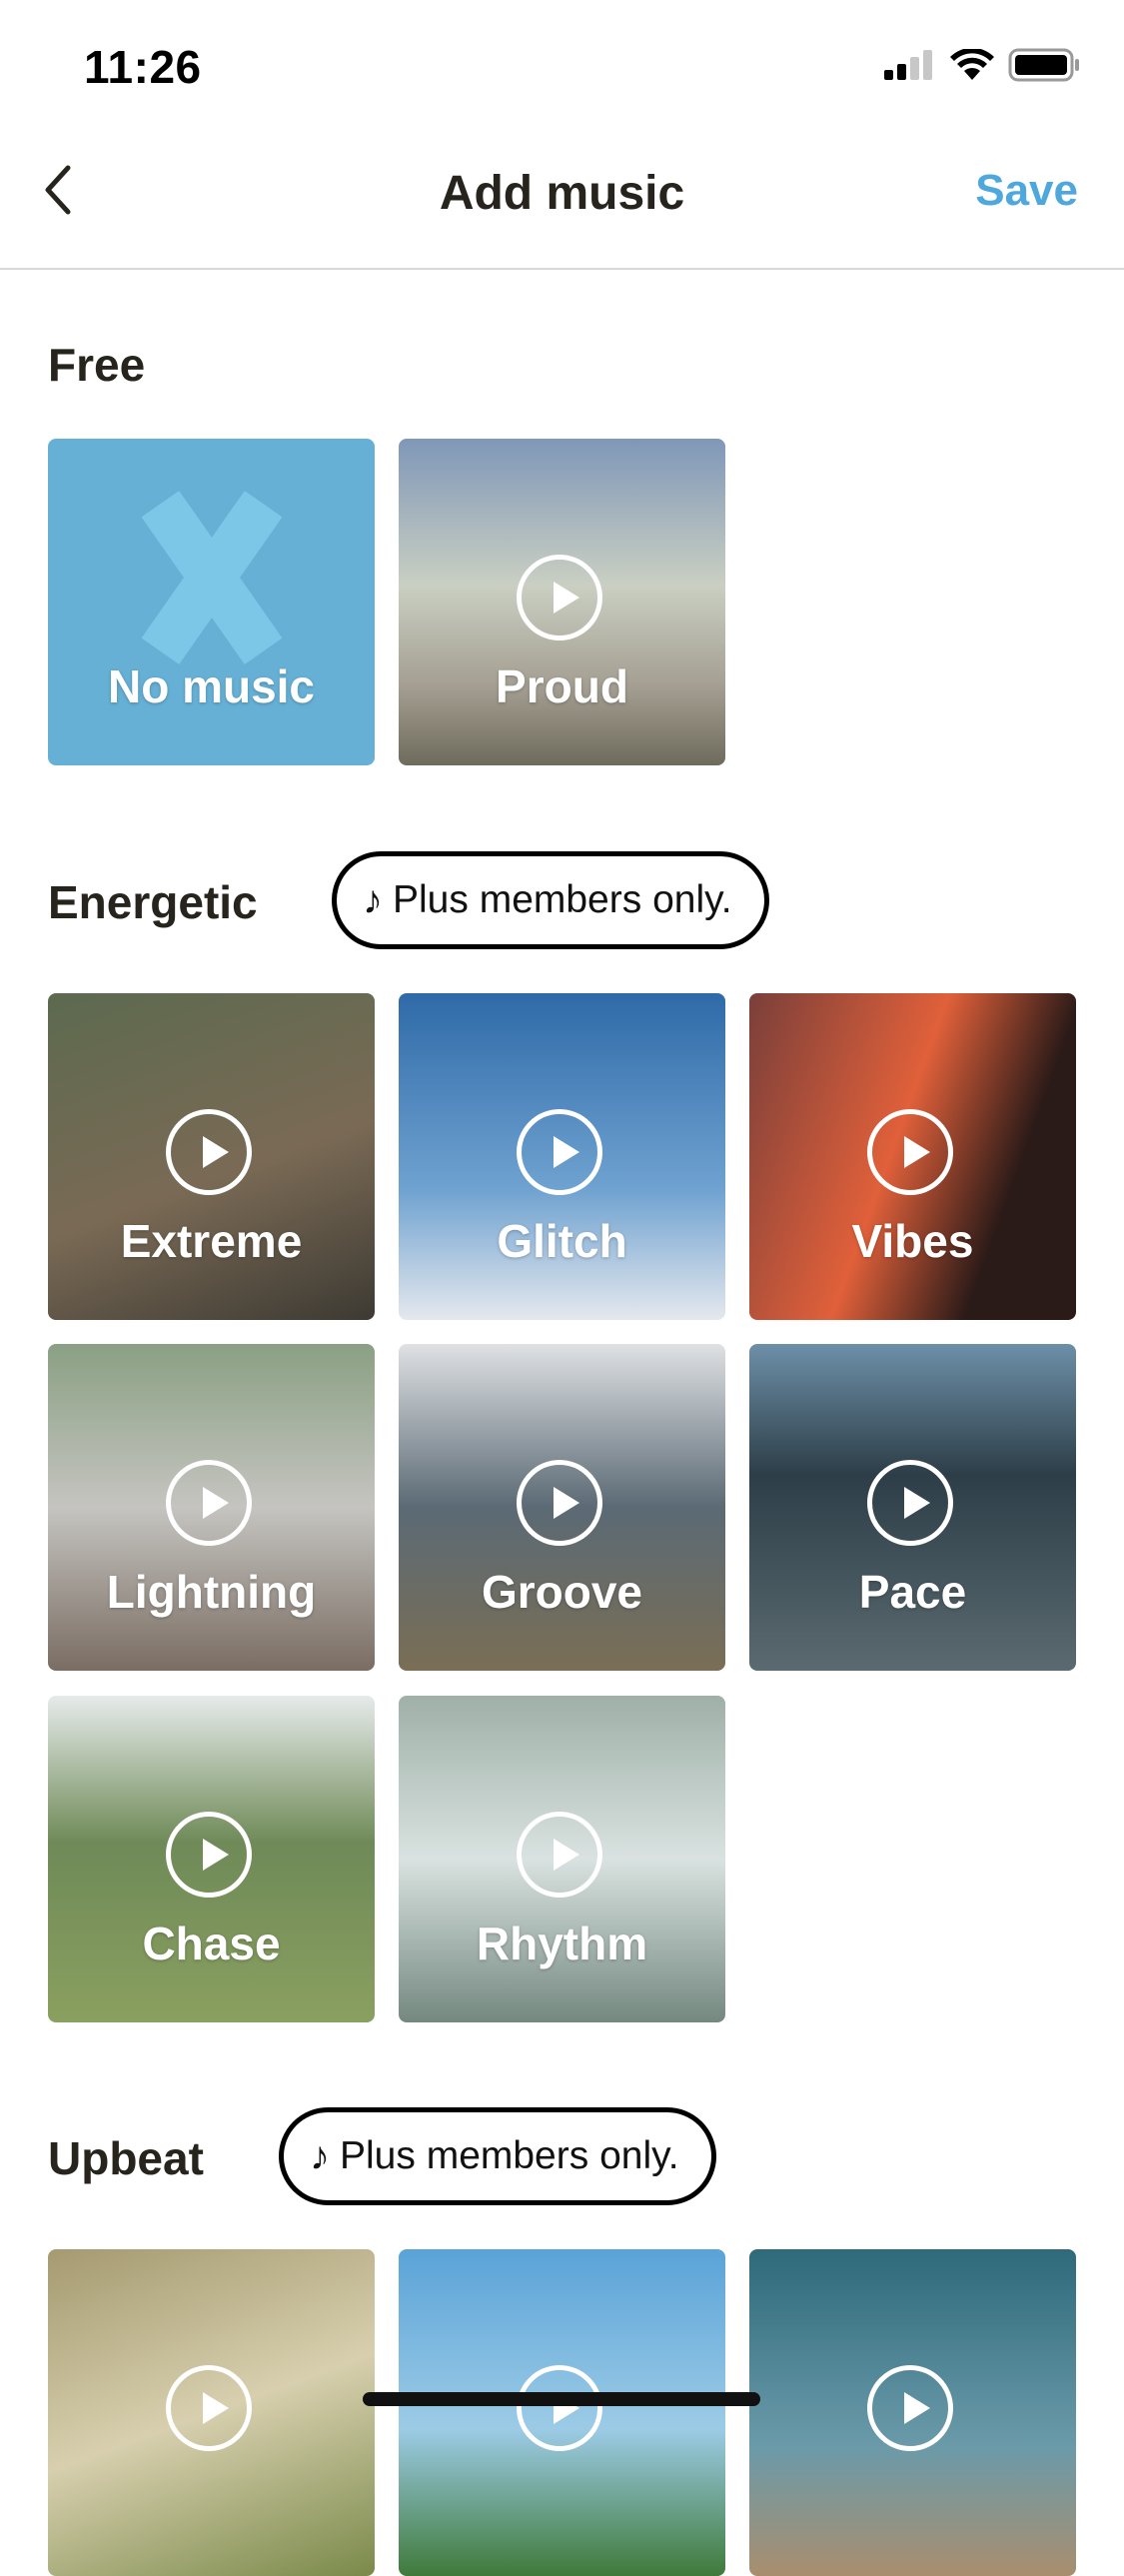 Image resolution: width=1124 pixels, height=2576 pixels. I want to click on track-label: Lightning, so click(211, 1592).